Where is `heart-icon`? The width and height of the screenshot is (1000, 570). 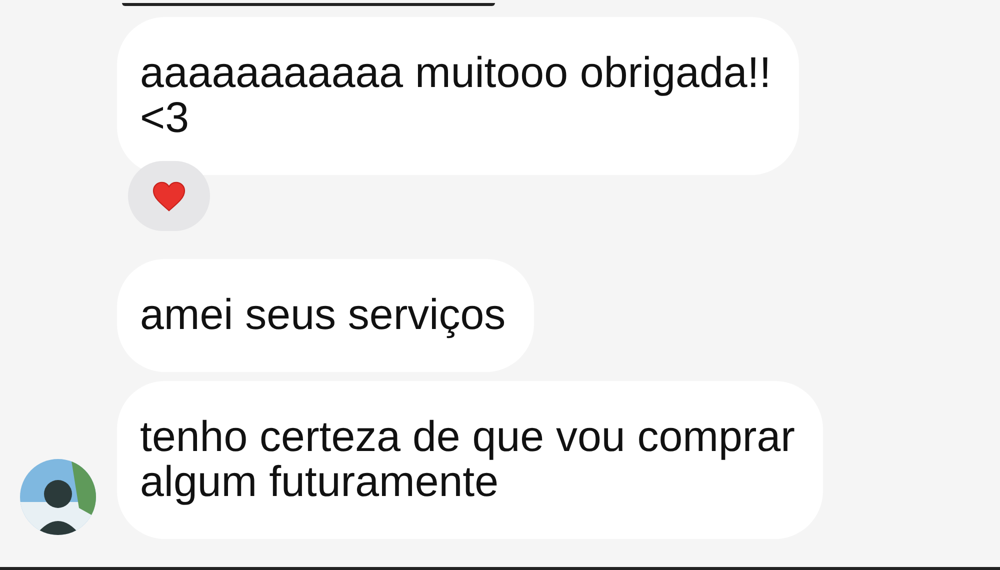
heart-icon is located at coordinates (169, 196).